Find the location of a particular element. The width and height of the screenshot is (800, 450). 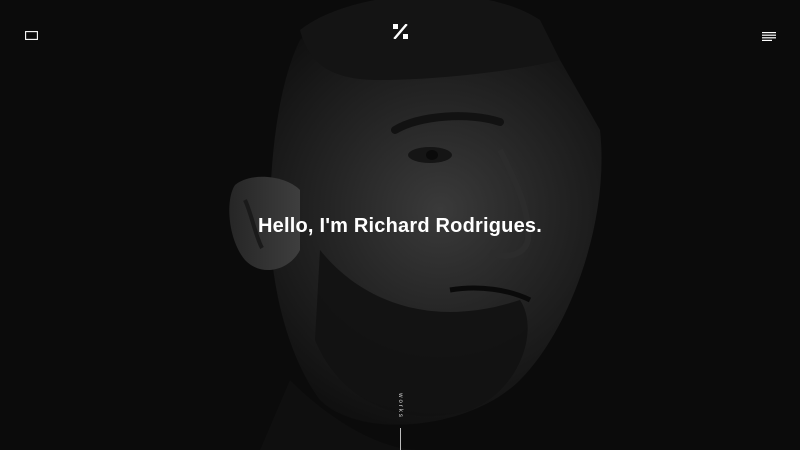

top-bar is located at coordinates (400, 32).